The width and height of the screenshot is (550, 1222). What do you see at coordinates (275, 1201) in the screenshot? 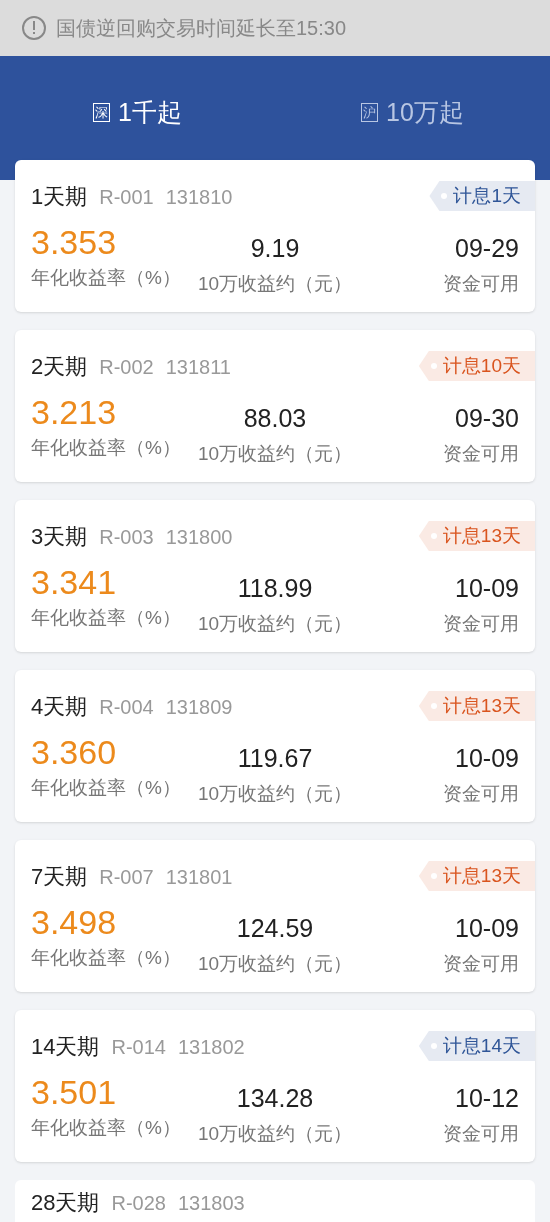
I see `product-card: 28天期 R-028 131803` at bounding box center [275, 1201].